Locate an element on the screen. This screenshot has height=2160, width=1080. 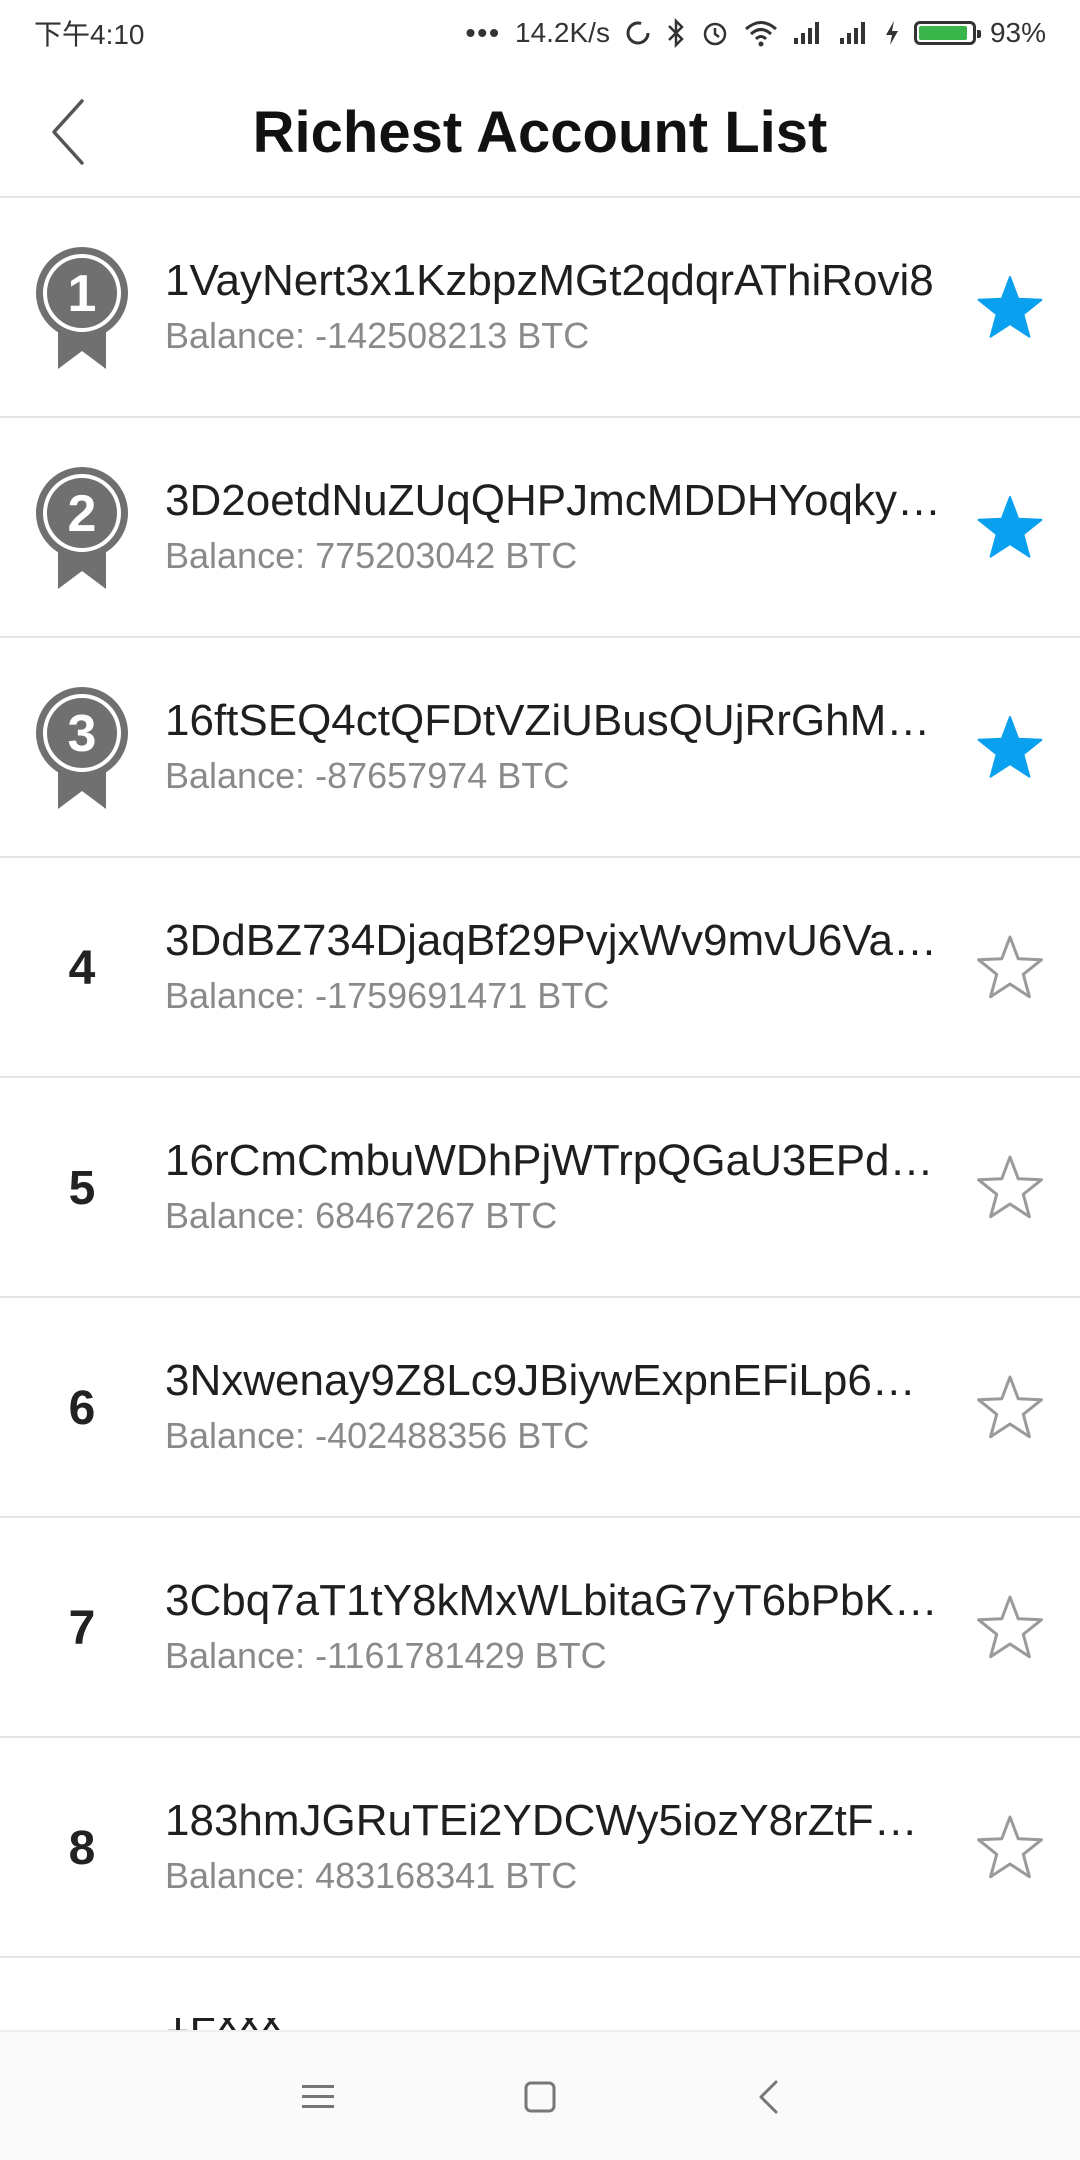
account-balance: Balance: 68467267 BTC is located at coordinates (361, 1215).